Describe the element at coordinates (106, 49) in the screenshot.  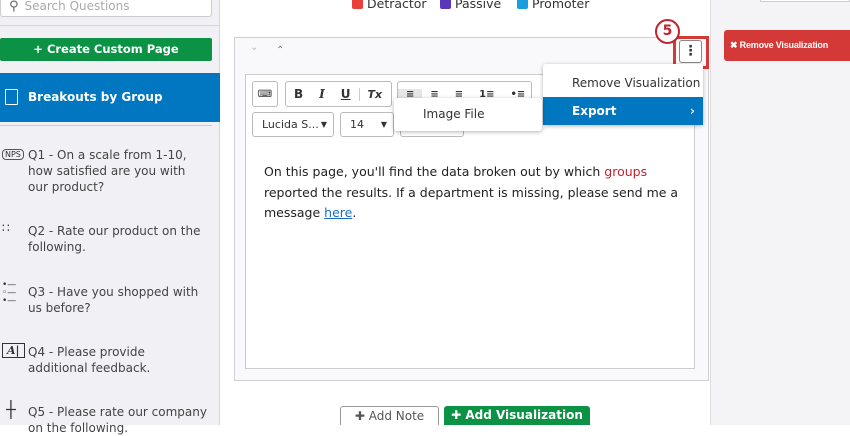
I see `create-custom-page-button: + Create Custom Page` at that location.